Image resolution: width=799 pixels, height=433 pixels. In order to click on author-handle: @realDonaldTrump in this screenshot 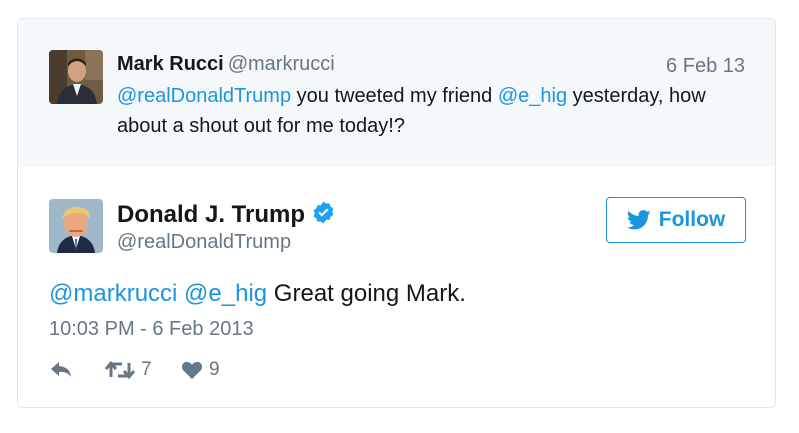, I will do `click(204, 242)`.